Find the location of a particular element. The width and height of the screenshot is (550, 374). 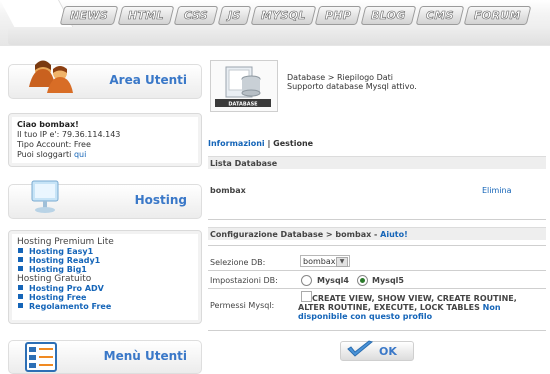

tab-mysql: MYSQL is located at coordinates (283, 15).